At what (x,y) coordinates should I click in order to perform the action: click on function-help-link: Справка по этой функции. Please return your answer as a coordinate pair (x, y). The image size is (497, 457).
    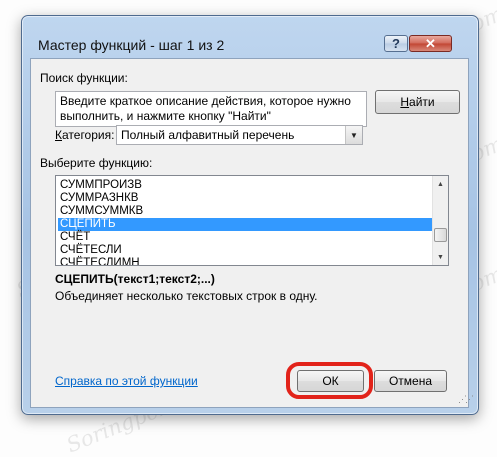
    Looking at the image, I should click on (126, 381).